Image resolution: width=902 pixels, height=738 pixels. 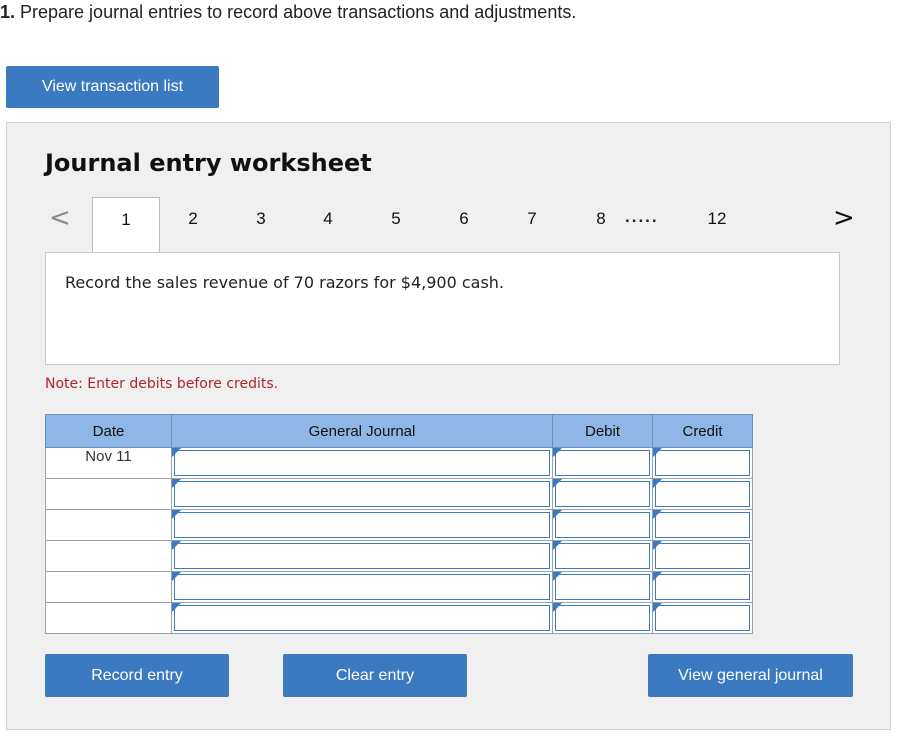 I want to click on page-tab-12: 12, so click(x=717, y=219).